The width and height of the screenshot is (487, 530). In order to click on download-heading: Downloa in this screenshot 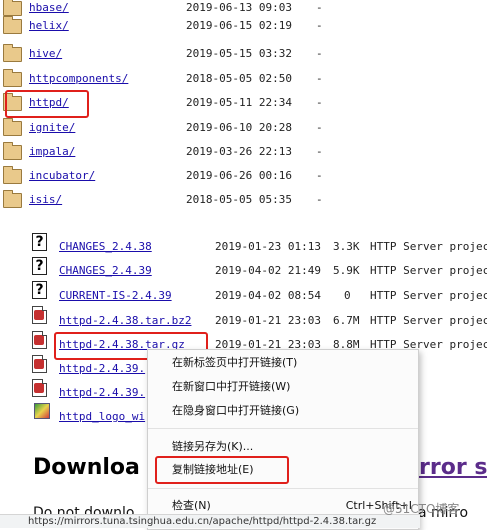, I will do `click(86, 467)`.